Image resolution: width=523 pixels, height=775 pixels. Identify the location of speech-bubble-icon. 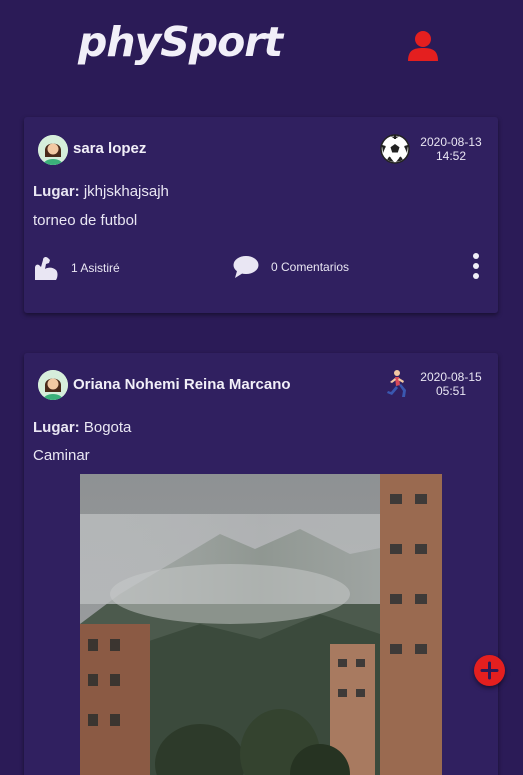
(246, 267).